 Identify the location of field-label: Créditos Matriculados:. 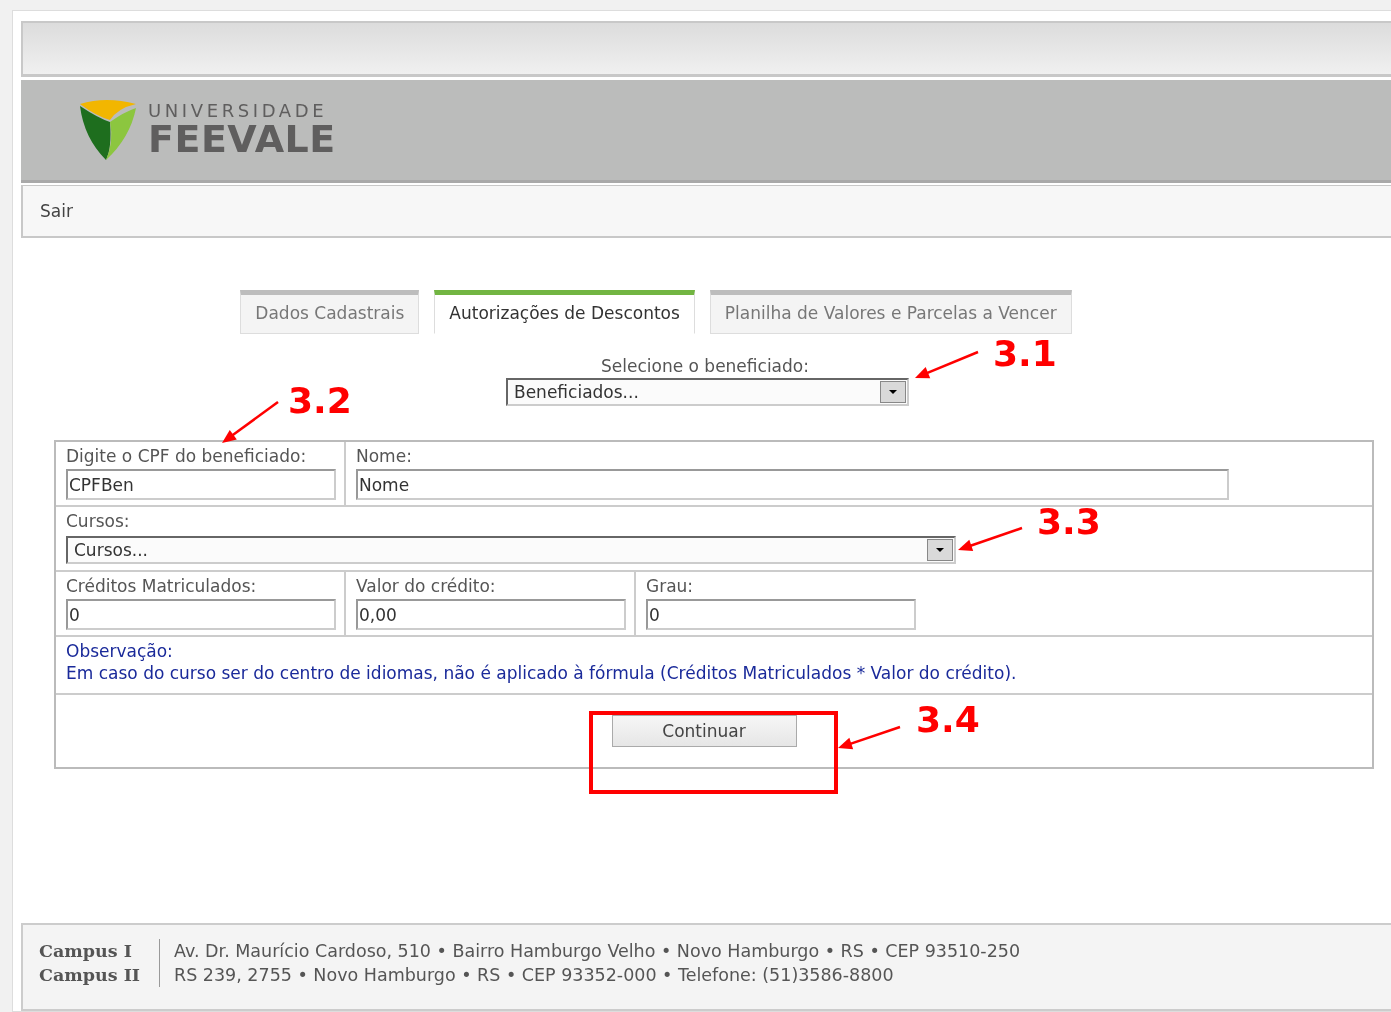
(162, 586).